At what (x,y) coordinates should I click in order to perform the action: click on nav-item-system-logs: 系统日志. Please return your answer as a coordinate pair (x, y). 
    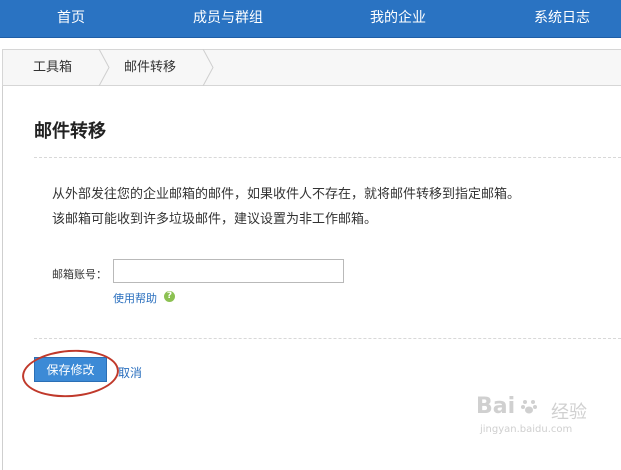
    Looking at the image, I should click on (562, 18).